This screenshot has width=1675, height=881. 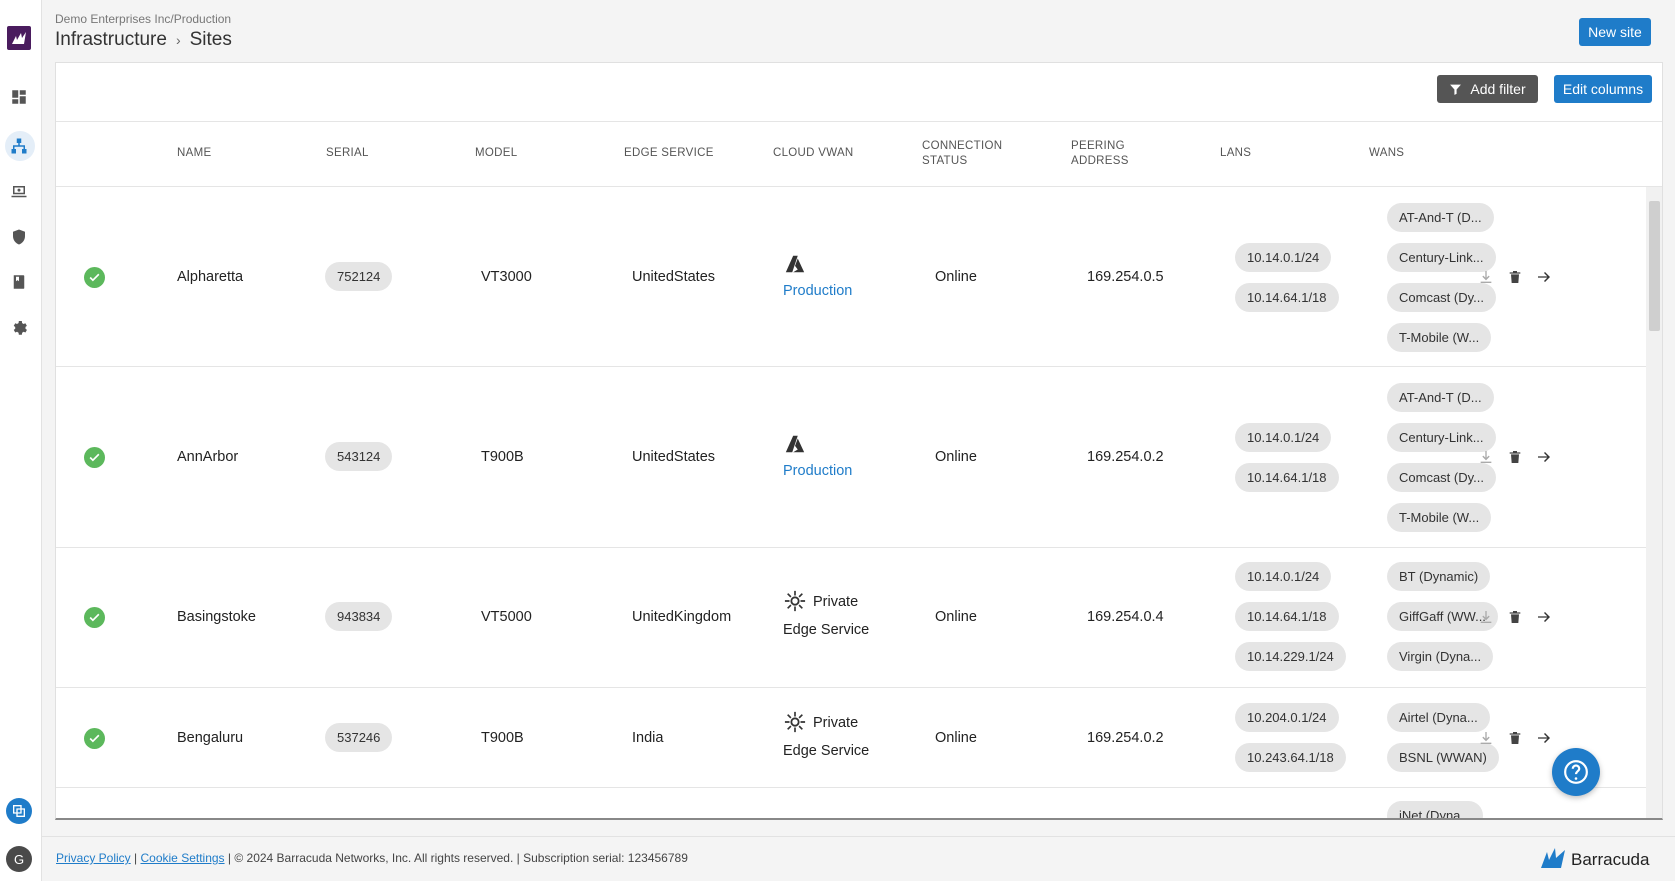 What do you see at coordinates (506, 277) in the screenshot?
I see `model: VT3000` at bounding box center [506, 277].